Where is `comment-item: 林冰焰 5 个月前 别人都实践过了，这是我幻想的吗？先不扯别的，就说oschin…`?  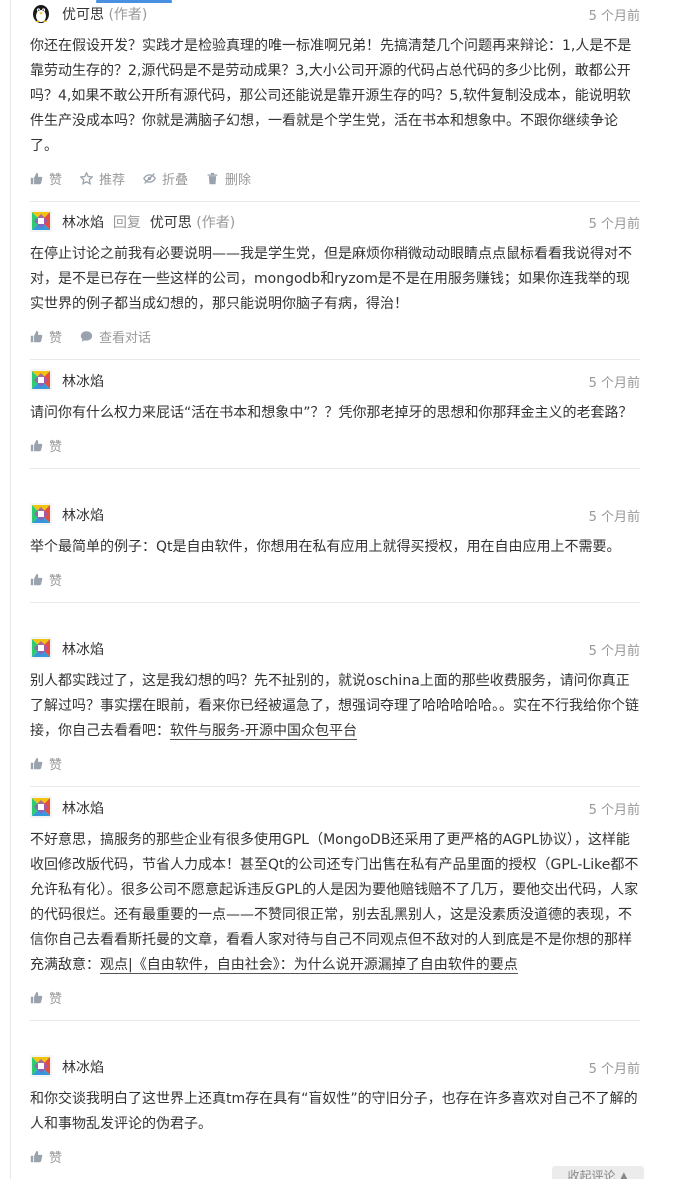
comment-item: 林冰焰 5 个月前 别人都实践过了，这是我幻想的吗？先不扯别的，就说oschin… is located at coordinates (335, 711).